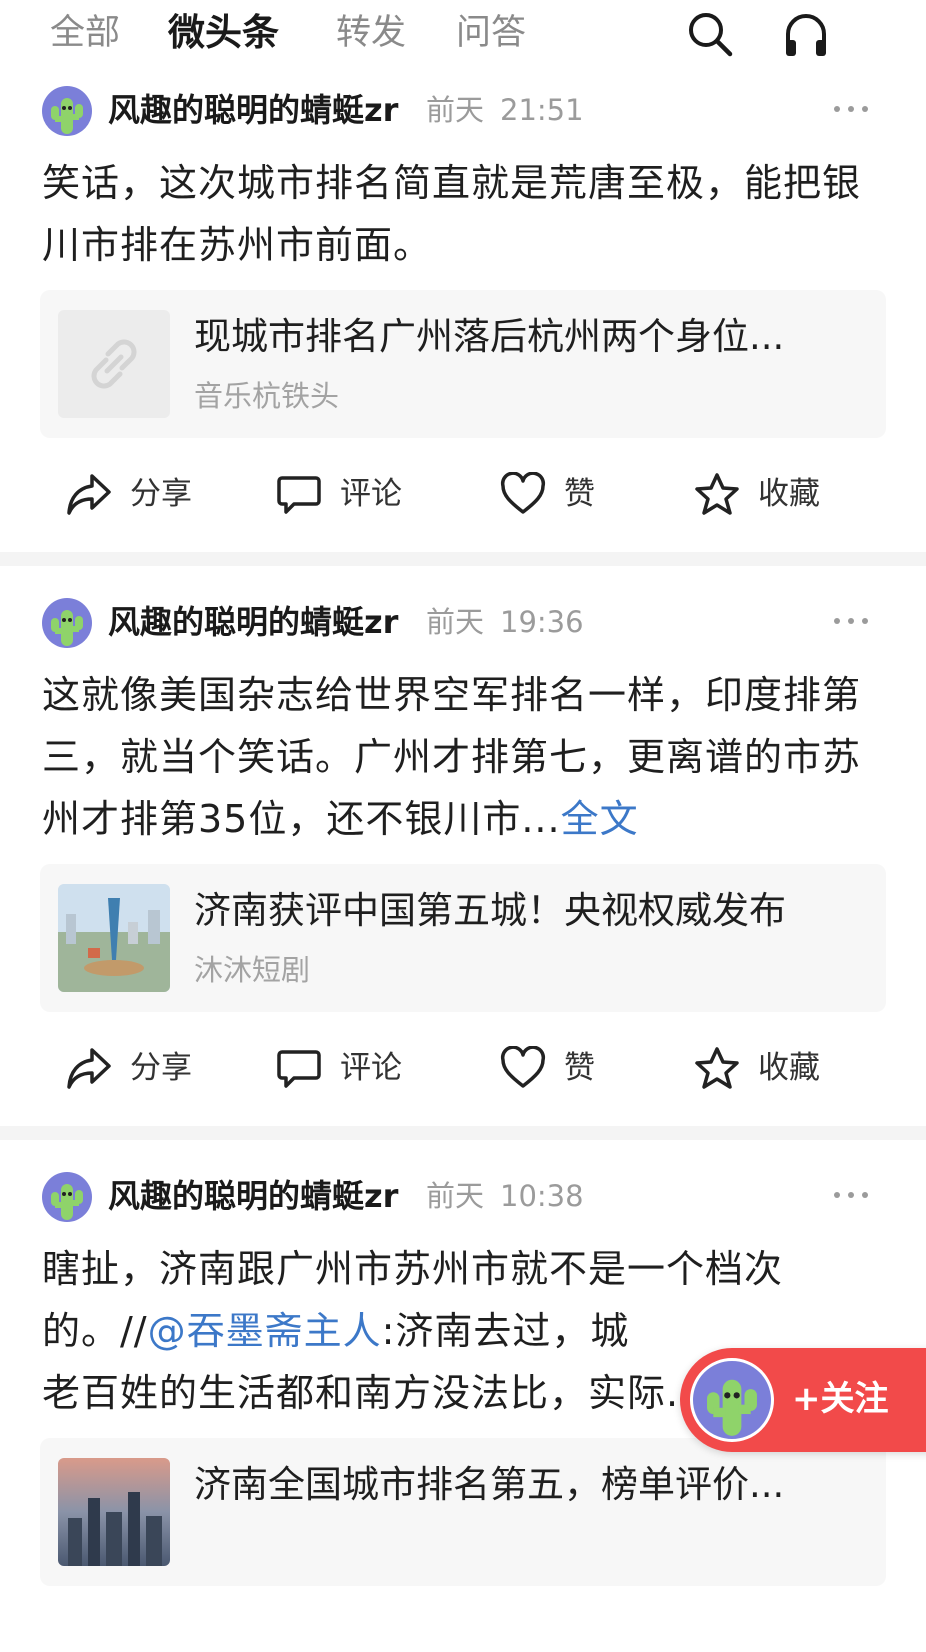 The image size is (926, 1652). Describe the element at coordinates (490, 910) in the screenshot. I see `card-title: 济南获评中国第五城！央视权威发布` at that location.